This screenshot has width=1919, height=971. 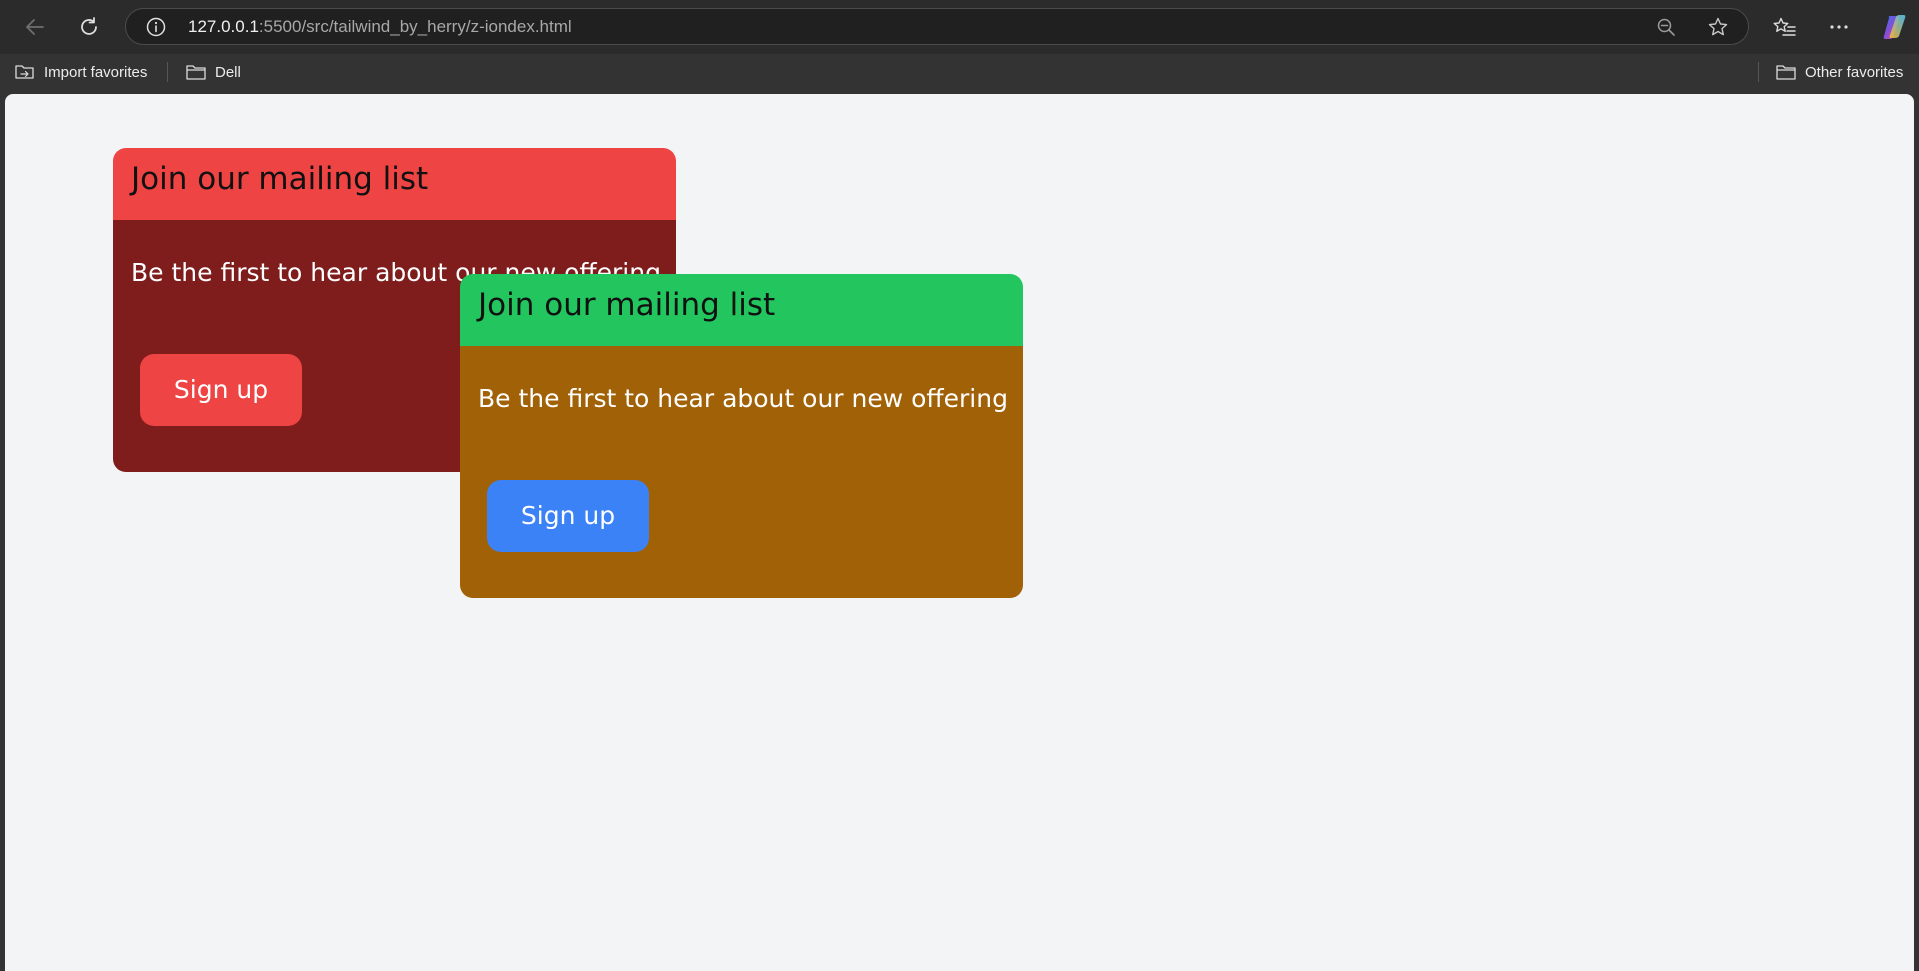 What do you see at coordinates (1854, 72) in the screenshot?
I see `favorites-item-label: Other favorites` at bounding box center [1854, 72].